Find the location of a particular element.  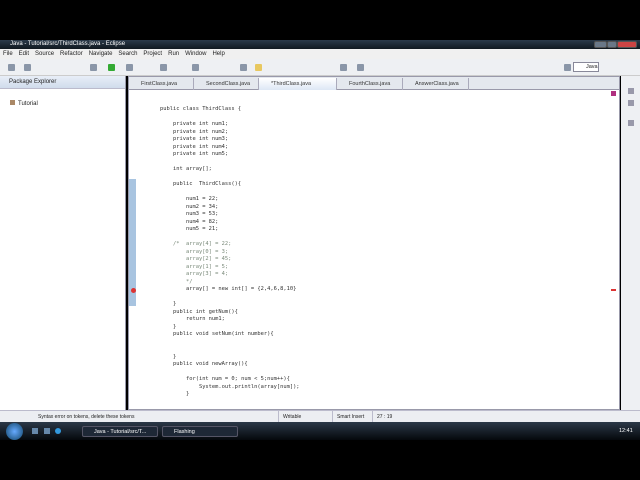

tree-item-label: Tutorial is located at coordinates (28, 104).